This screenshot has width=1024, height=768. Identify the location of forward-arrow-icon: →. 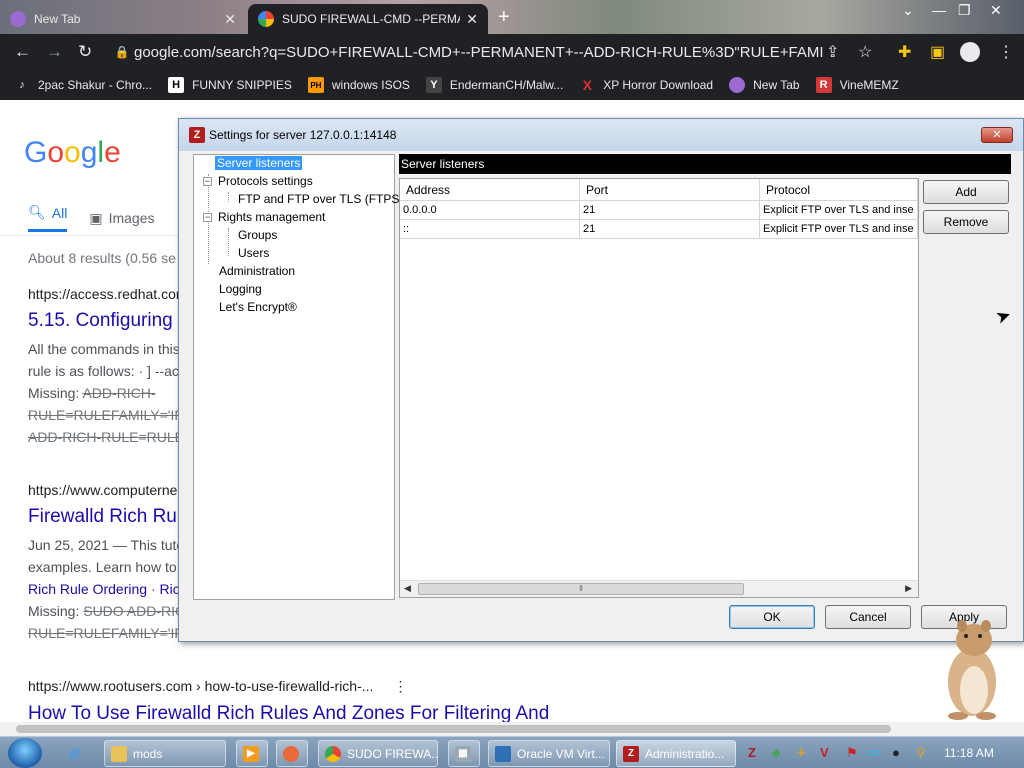
(54, 52).